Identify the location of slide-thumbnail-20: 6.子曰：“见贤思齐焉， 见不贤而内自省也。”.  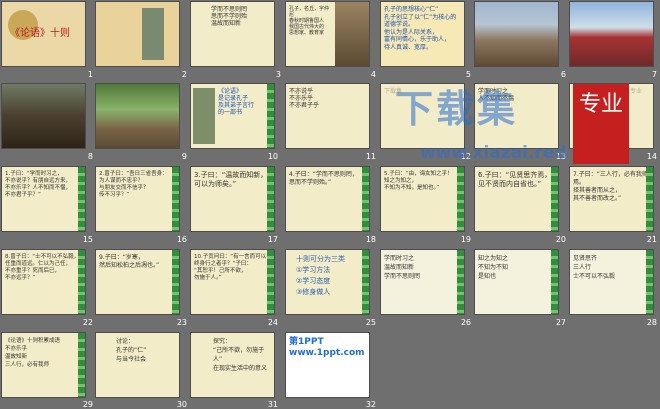
(516, 199).